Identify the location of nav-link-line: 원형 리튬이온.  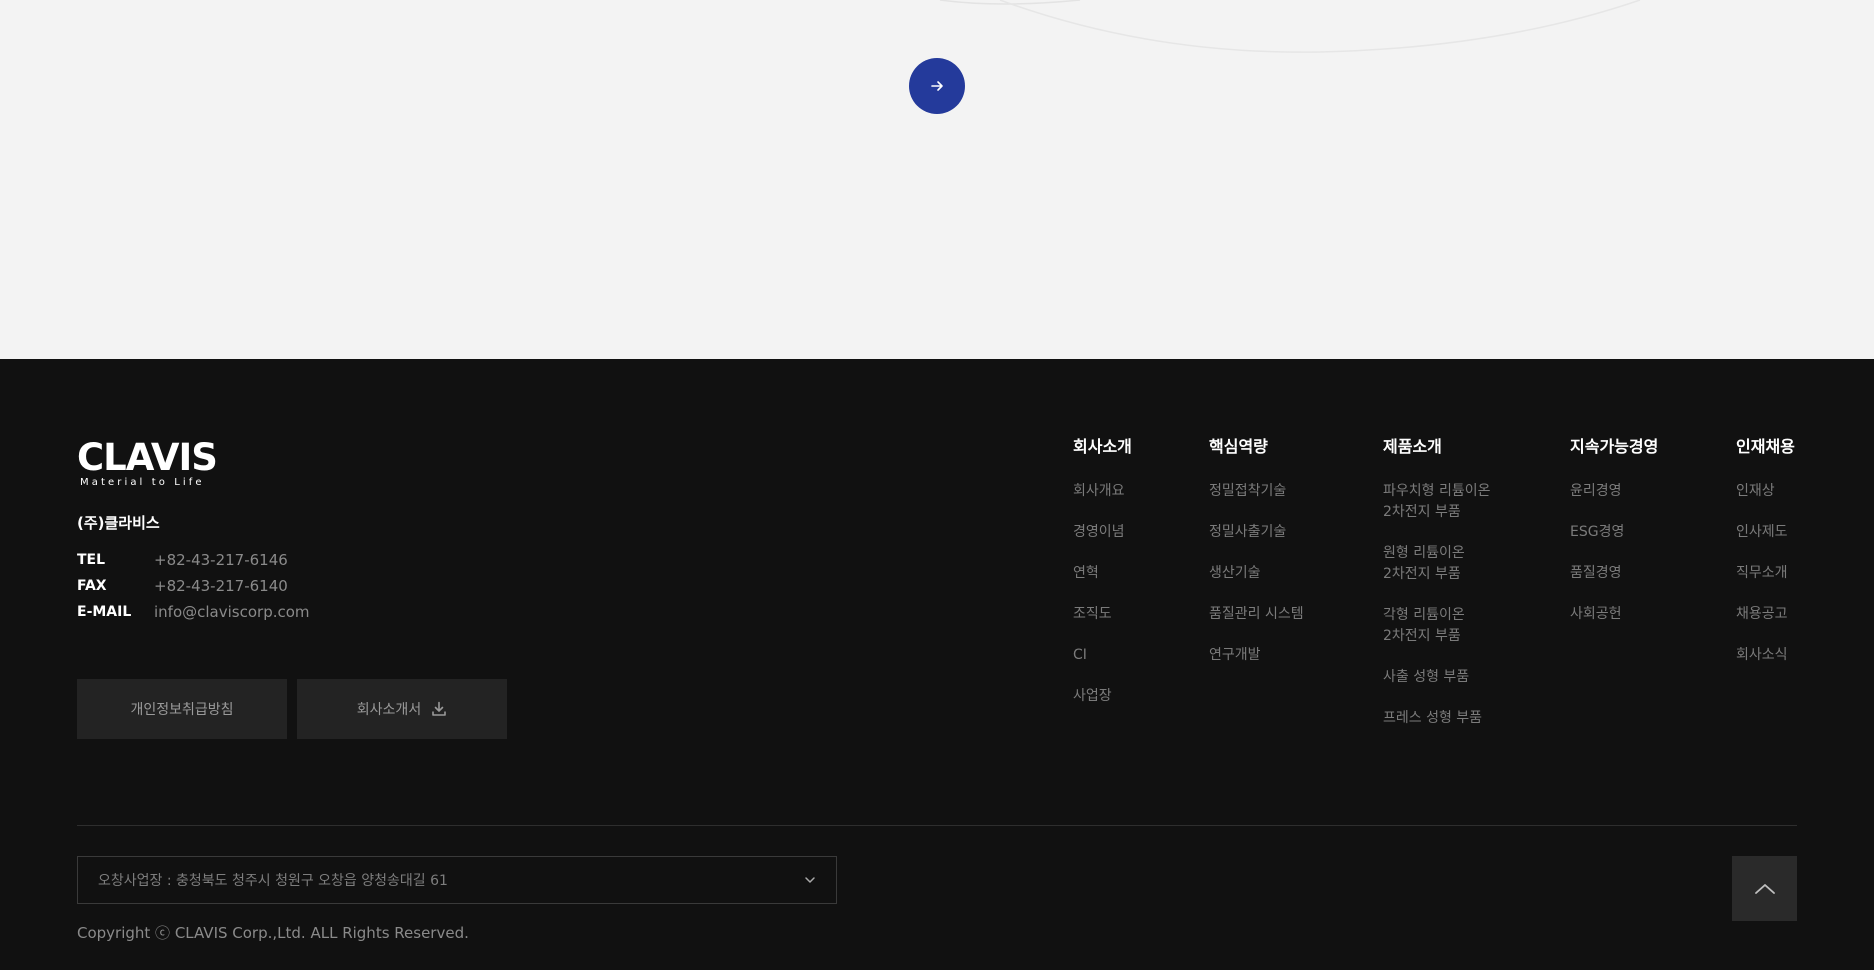
(1424, 553).